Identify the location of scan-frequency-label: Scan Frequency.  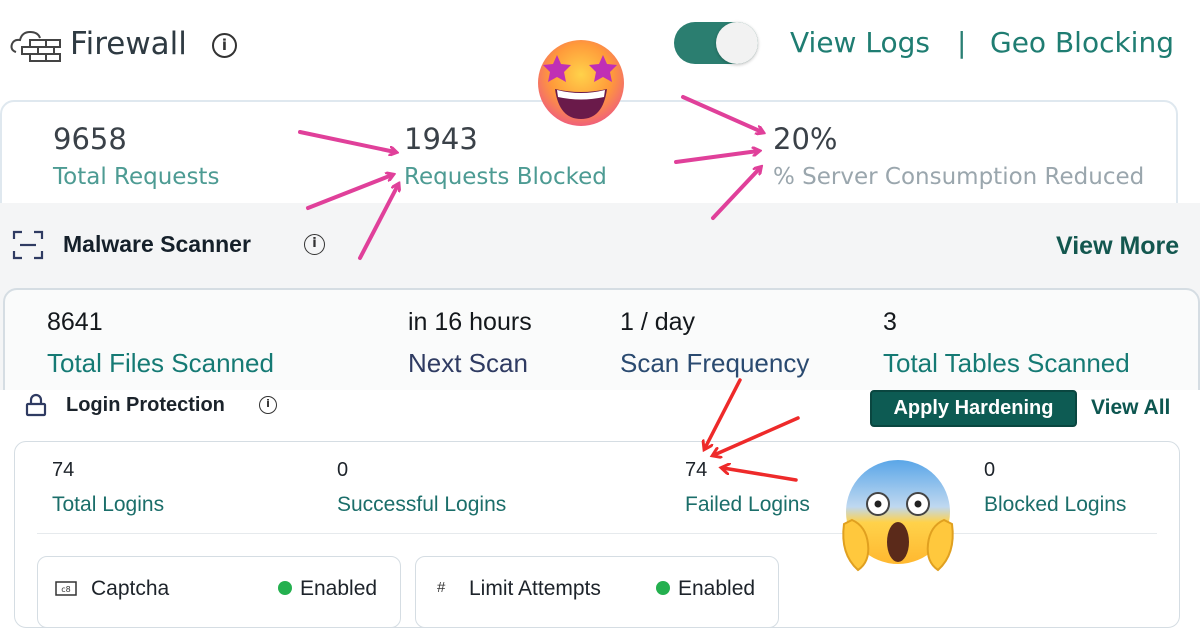
(715, 363).